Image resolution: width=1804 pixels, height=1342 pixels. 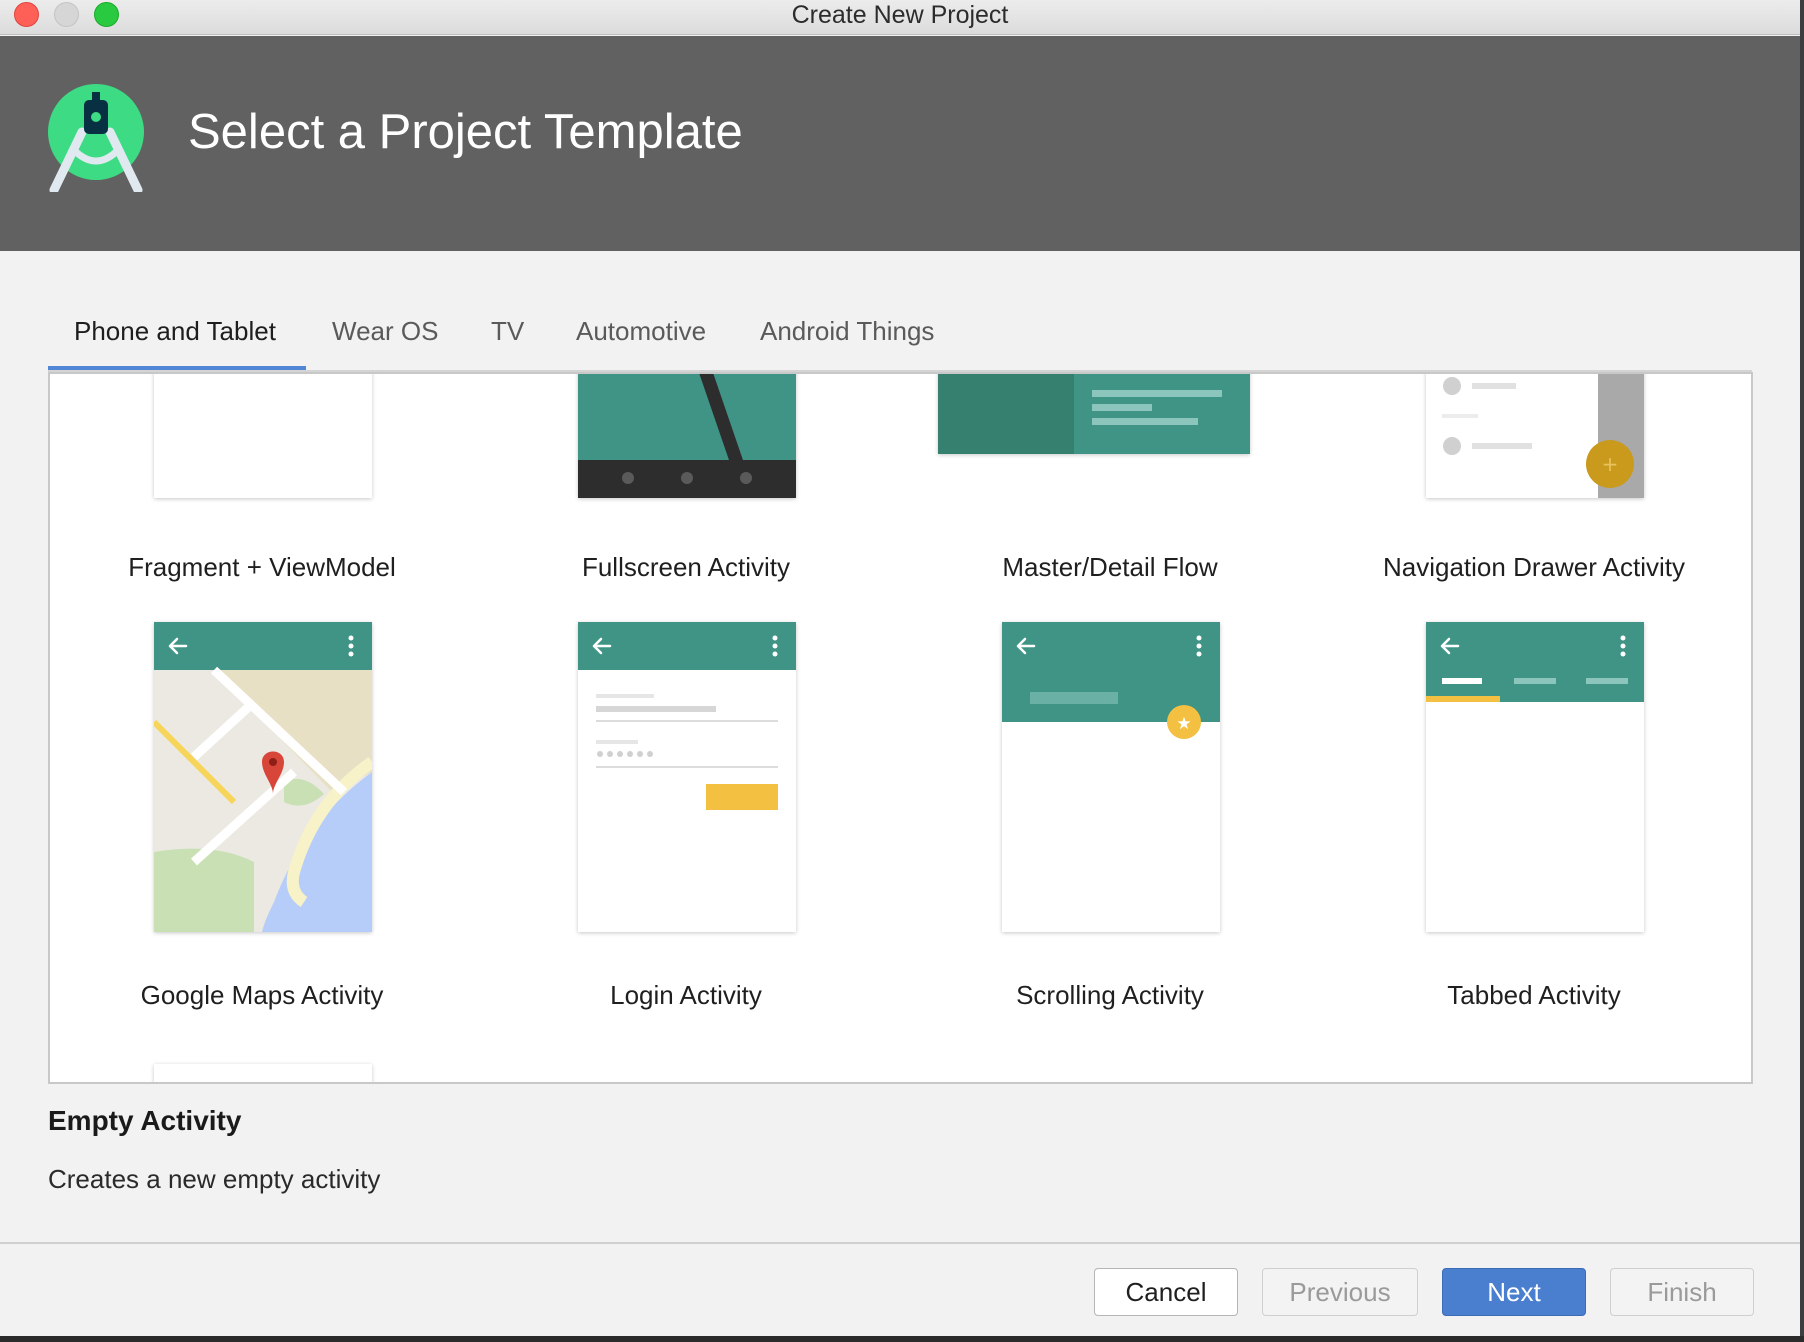 What do you see at coordinates (1110, 484) in the screenshot?
I see `template-card-master-detail-flow: Master/Detail Flow` at bounding box center [1110, 484].